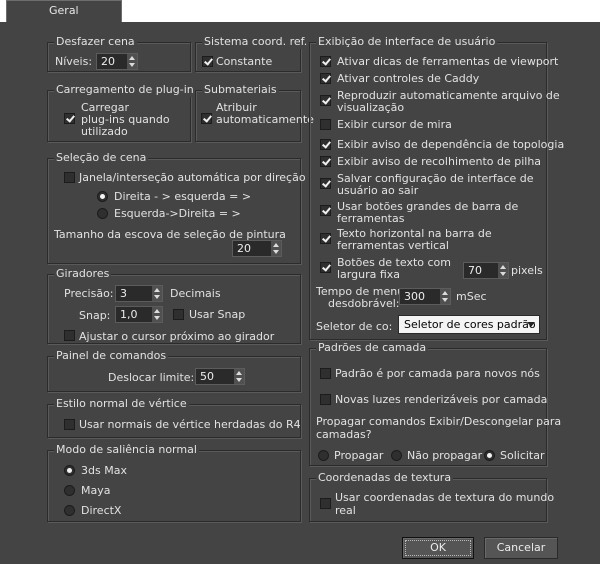 The width and height of the screenshot is (600, 564). I want to click on bump-3dsmax-radio, so click(69, 470).